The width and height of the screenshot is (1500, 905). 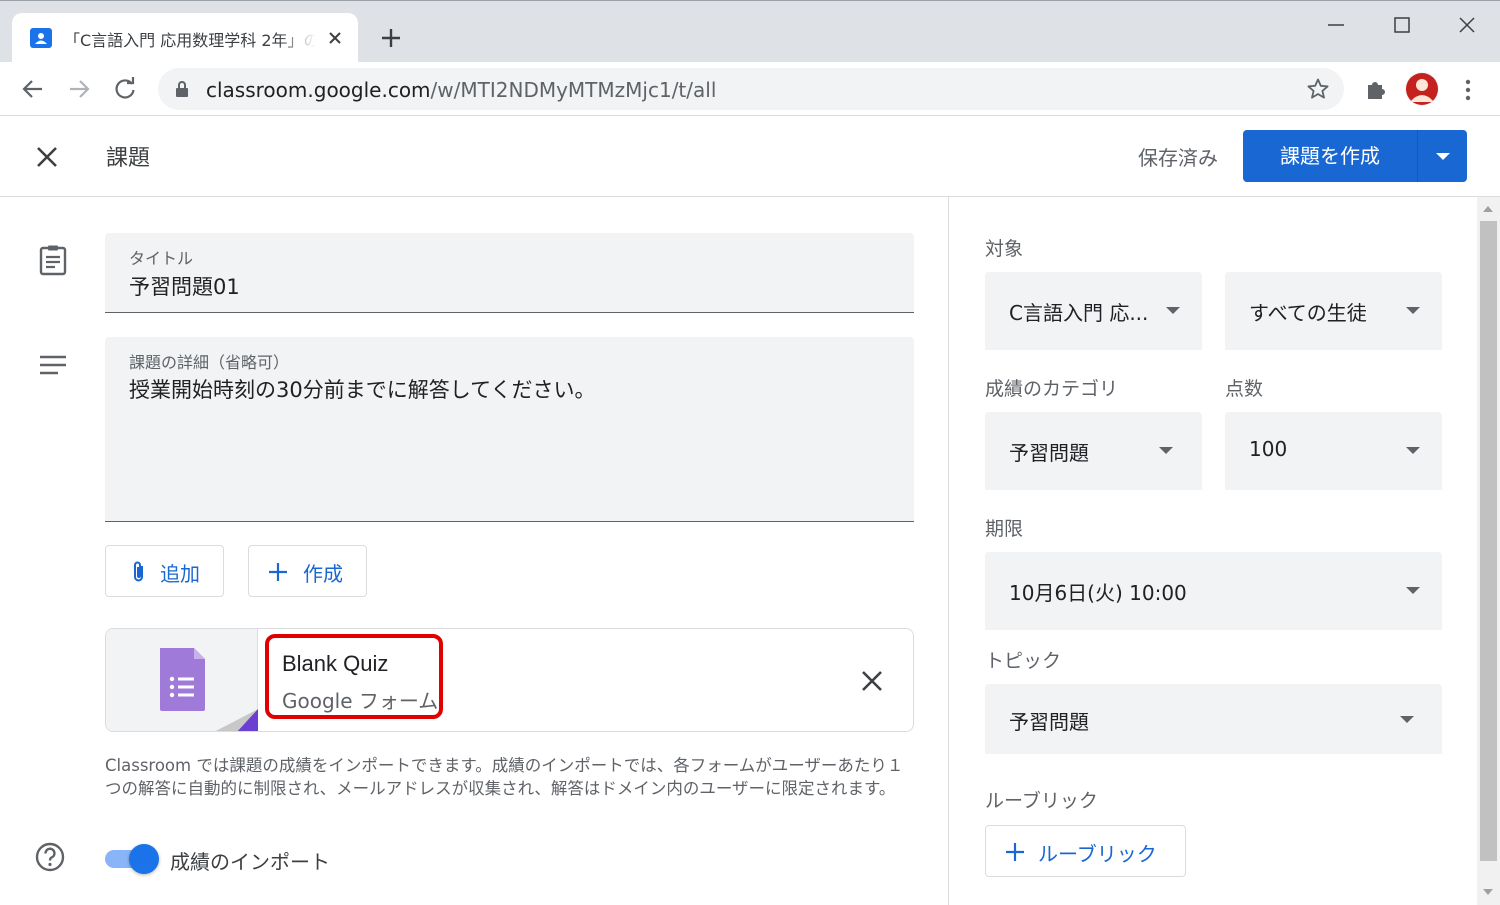 What do you see at coordinates (1308, 313) in the screenshot?
I see `students-select-value: すべての生徒` at bounding box center [1308, 313].